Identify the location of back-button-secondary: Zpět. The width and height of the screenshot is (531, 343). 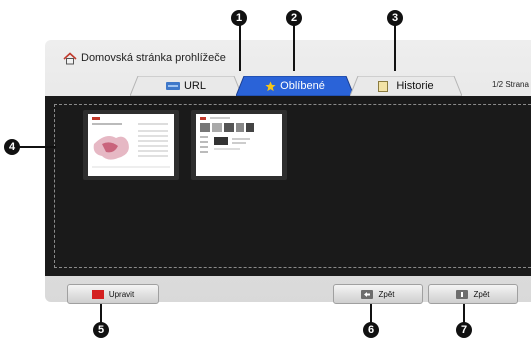
(473, 294).